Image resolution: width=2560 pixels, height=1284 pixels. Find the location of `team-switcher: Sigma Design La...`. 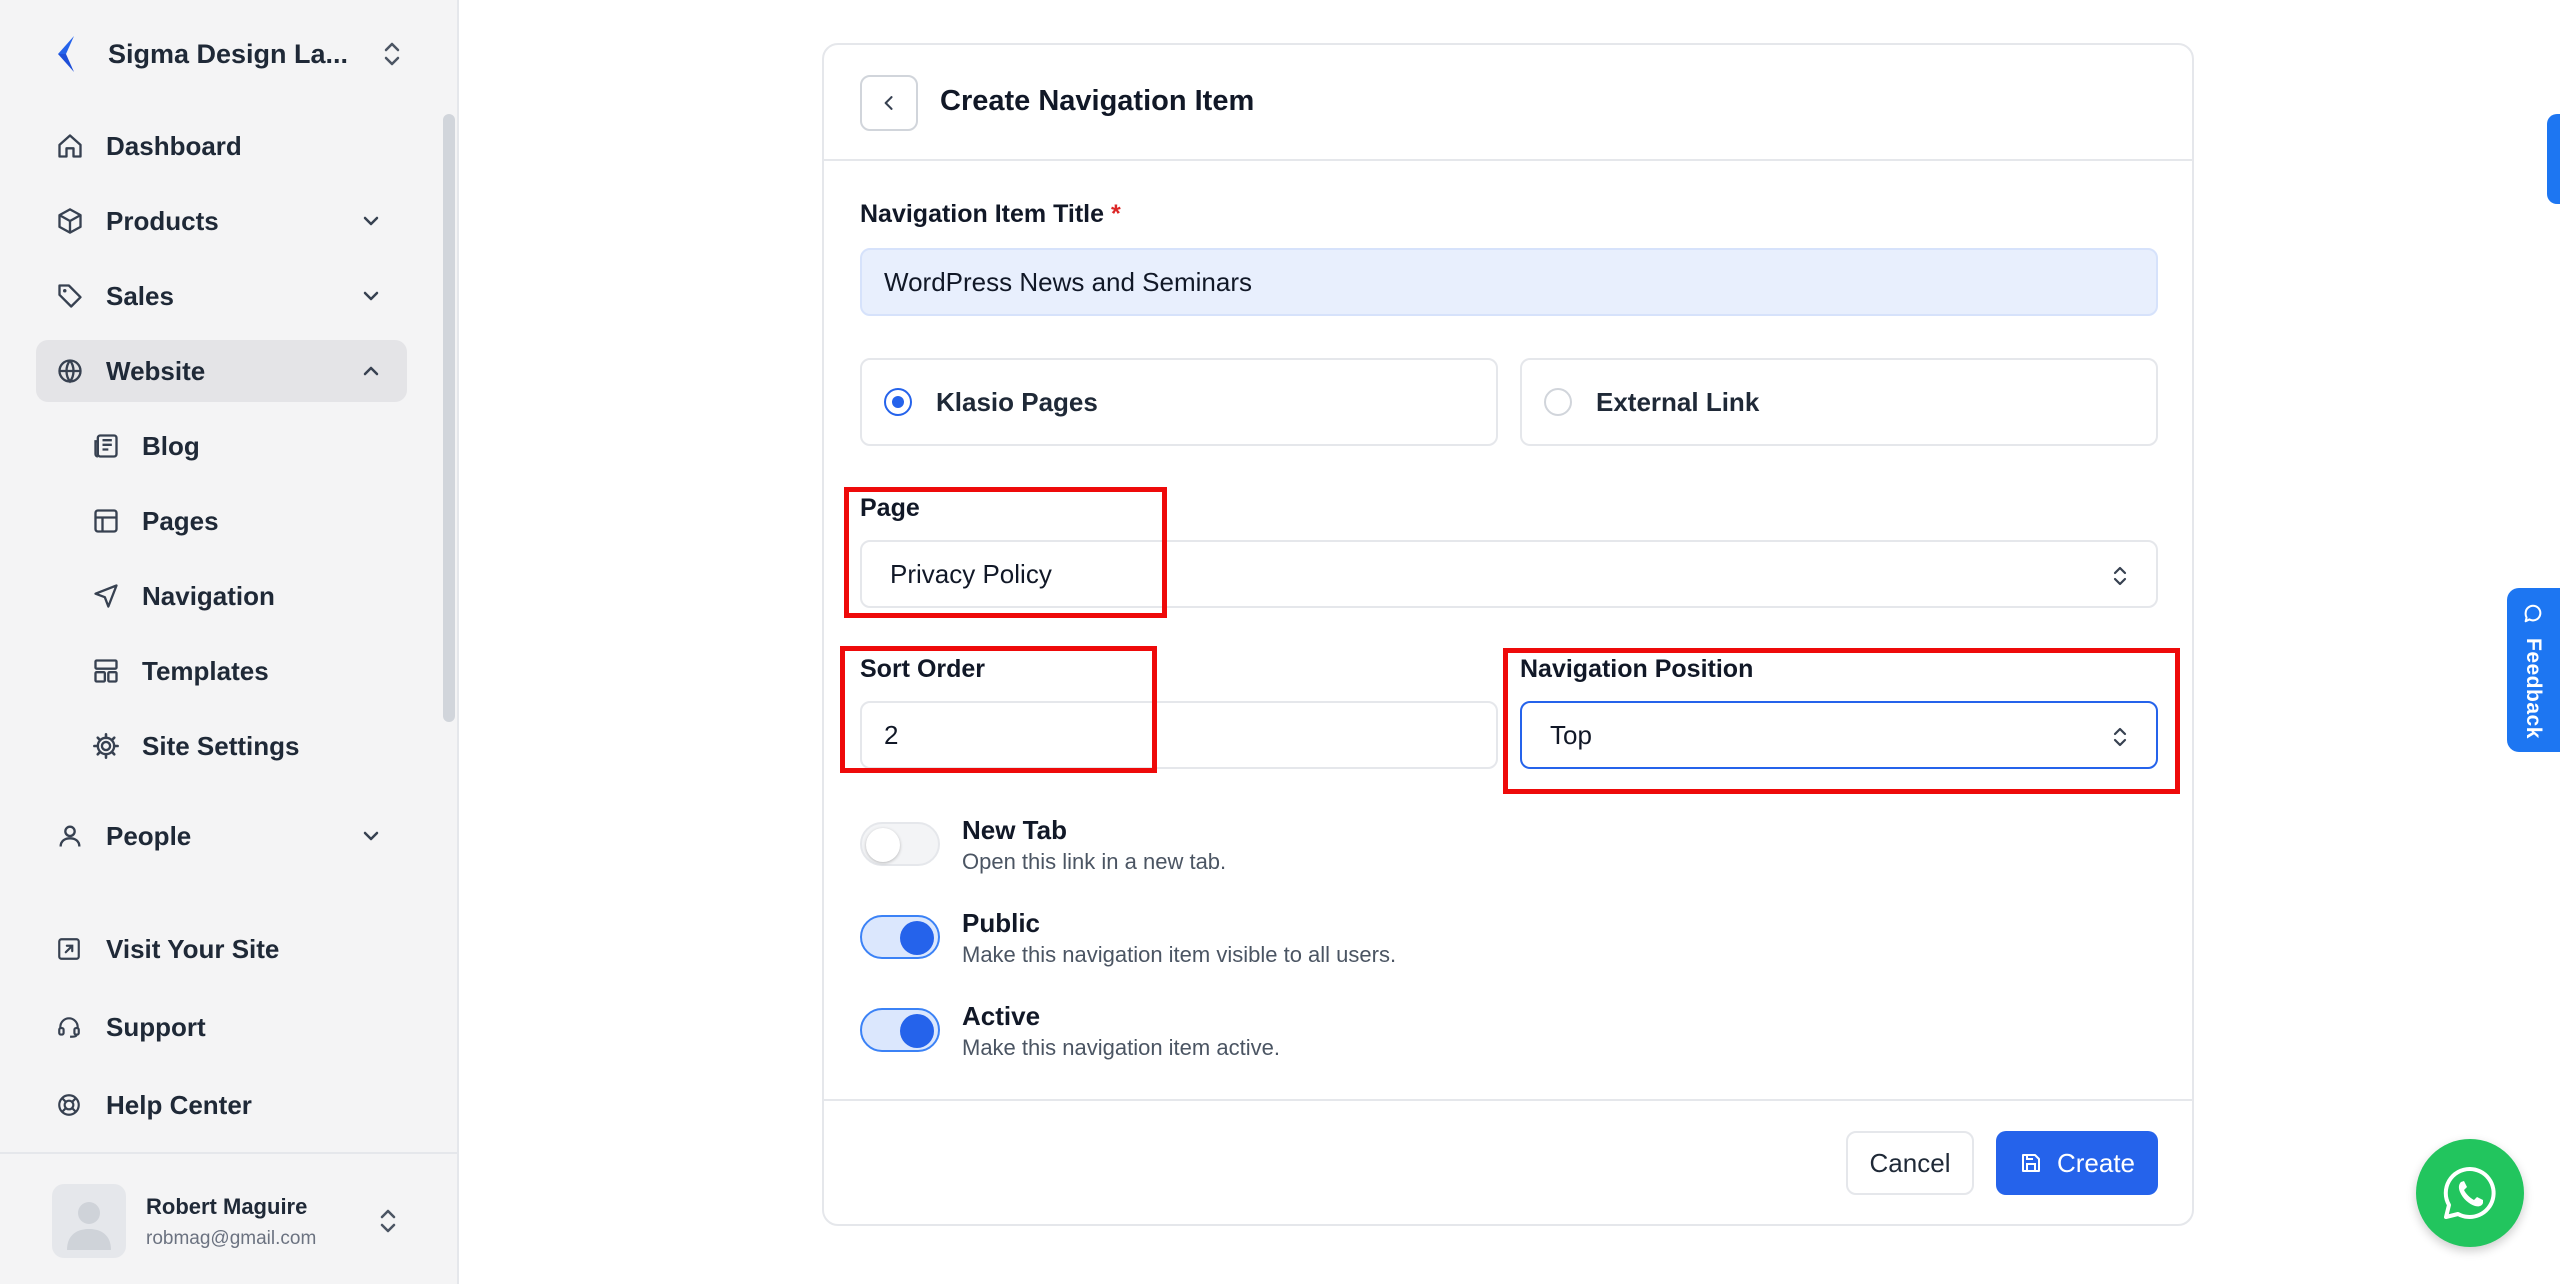

team-switcher: Sigma Design La... is located at coordinates (228, 54).